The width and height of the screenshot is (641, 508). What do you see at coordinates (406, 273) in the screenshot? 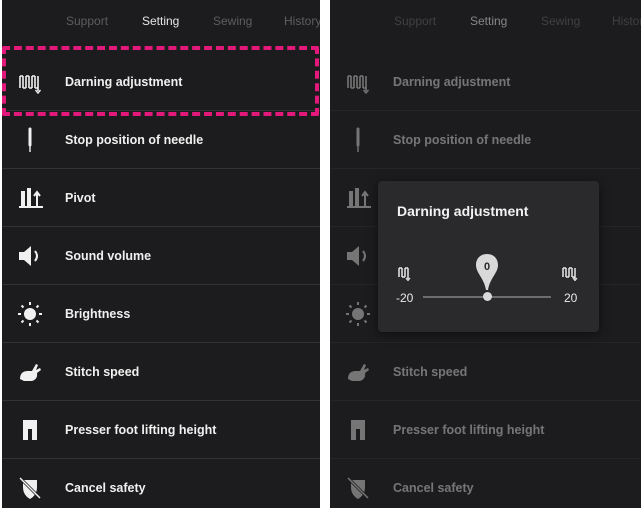
I see `darning-narrow-icon` at bounding box center [406, 273].